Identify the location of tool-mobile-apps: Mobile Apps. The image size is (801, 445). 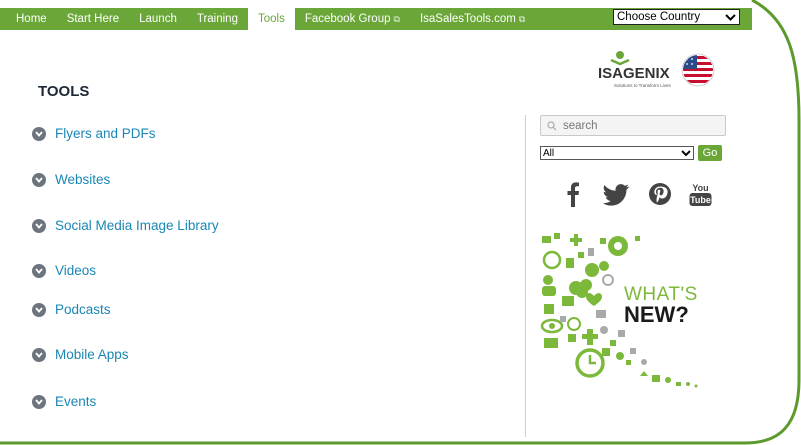
(80, 354).